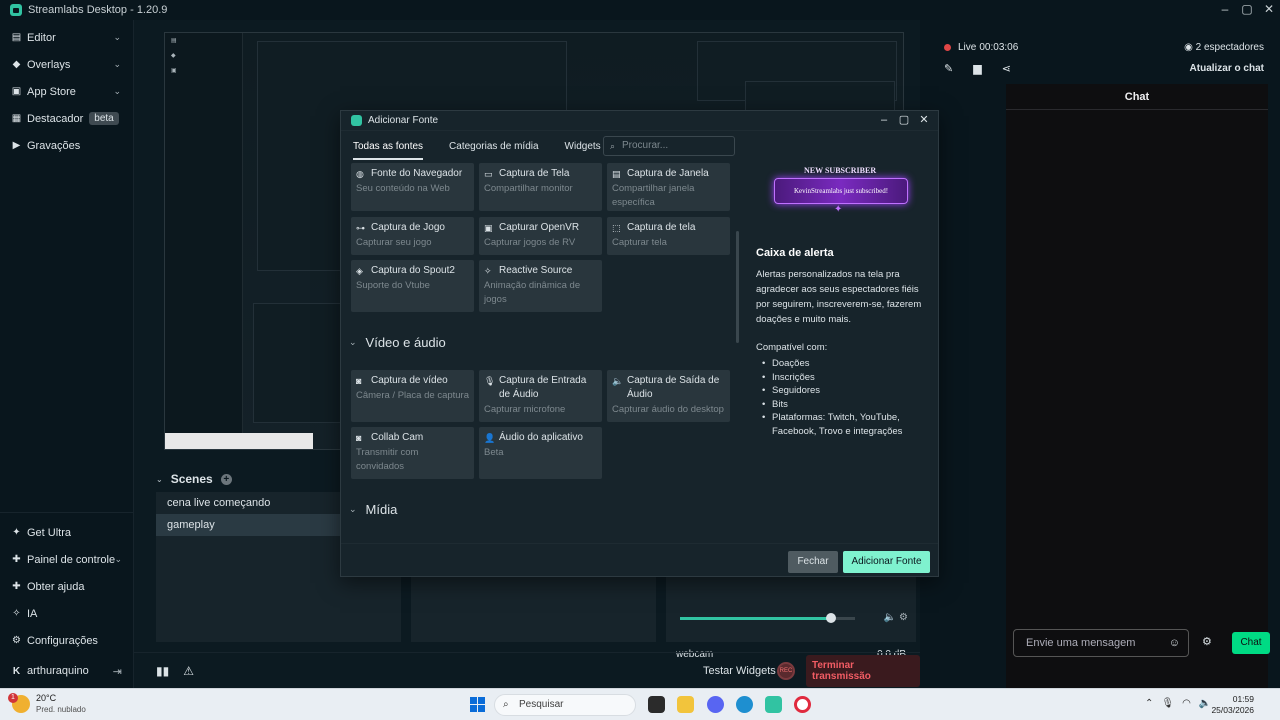 The width and height of the screenshot is (1280, 720). What do you see at coordinates (948, 68) in the screenshot?
I see `pencil-icon: ✎` at bounding box center [948, 68].